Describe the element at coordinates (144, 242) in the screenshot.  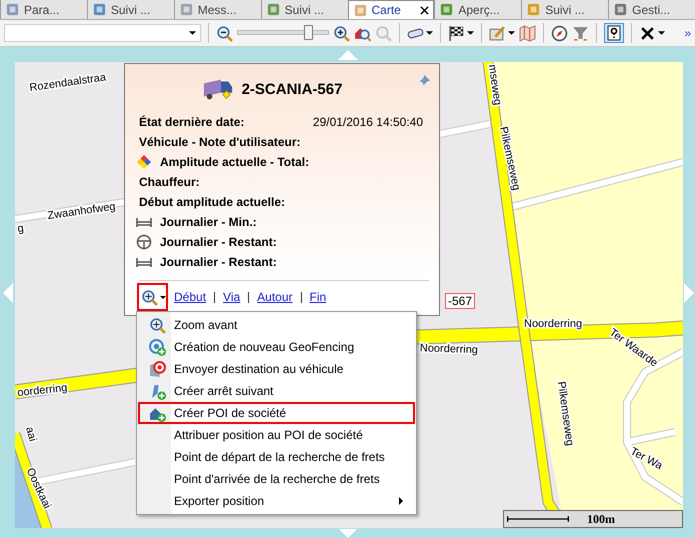
I see `steering-wheel-icon` at that location.